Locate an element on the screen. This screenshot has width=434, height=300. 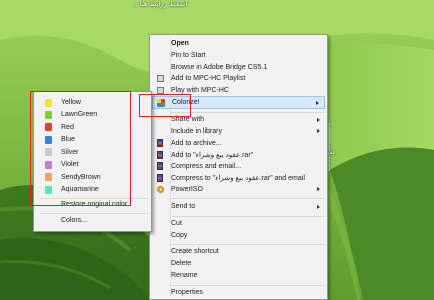
menu-item-label: Browse in Adobe Bridge CS5.1 is located at coordinates (219, 67).